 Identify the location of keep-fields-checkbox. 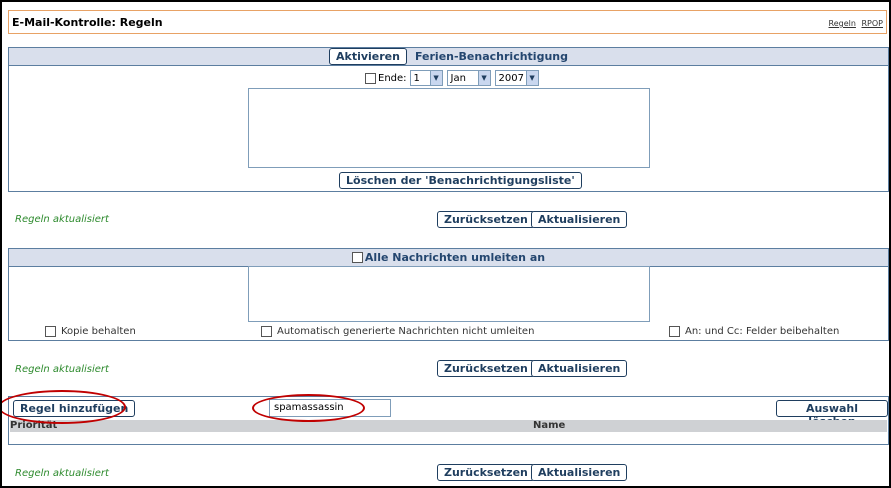
(674, 331).